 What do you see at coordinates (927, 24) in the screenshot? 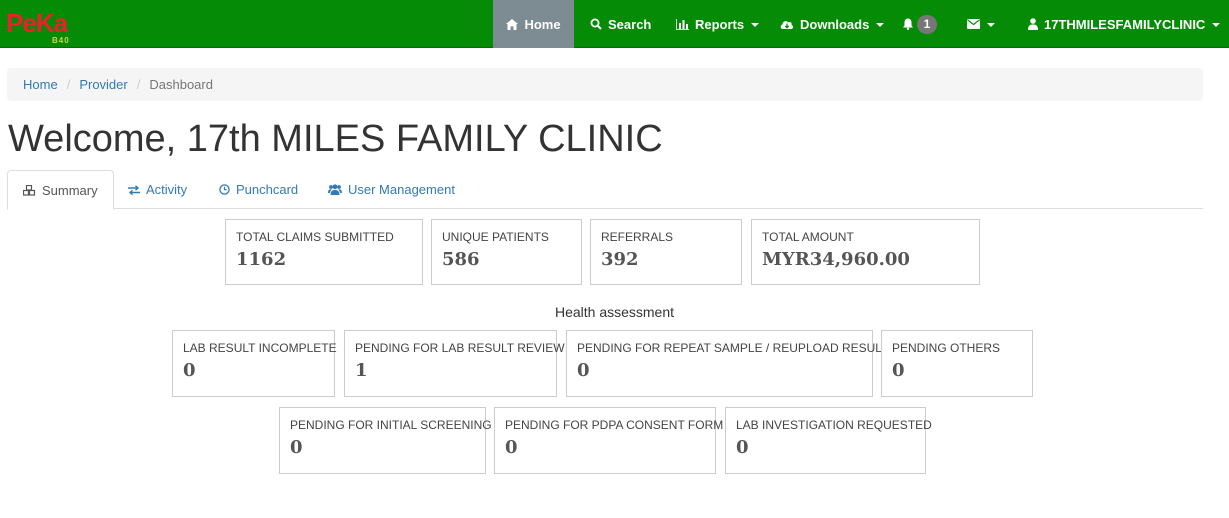
I see `notification-count-badge: 1` at bounding box center [927, 24].